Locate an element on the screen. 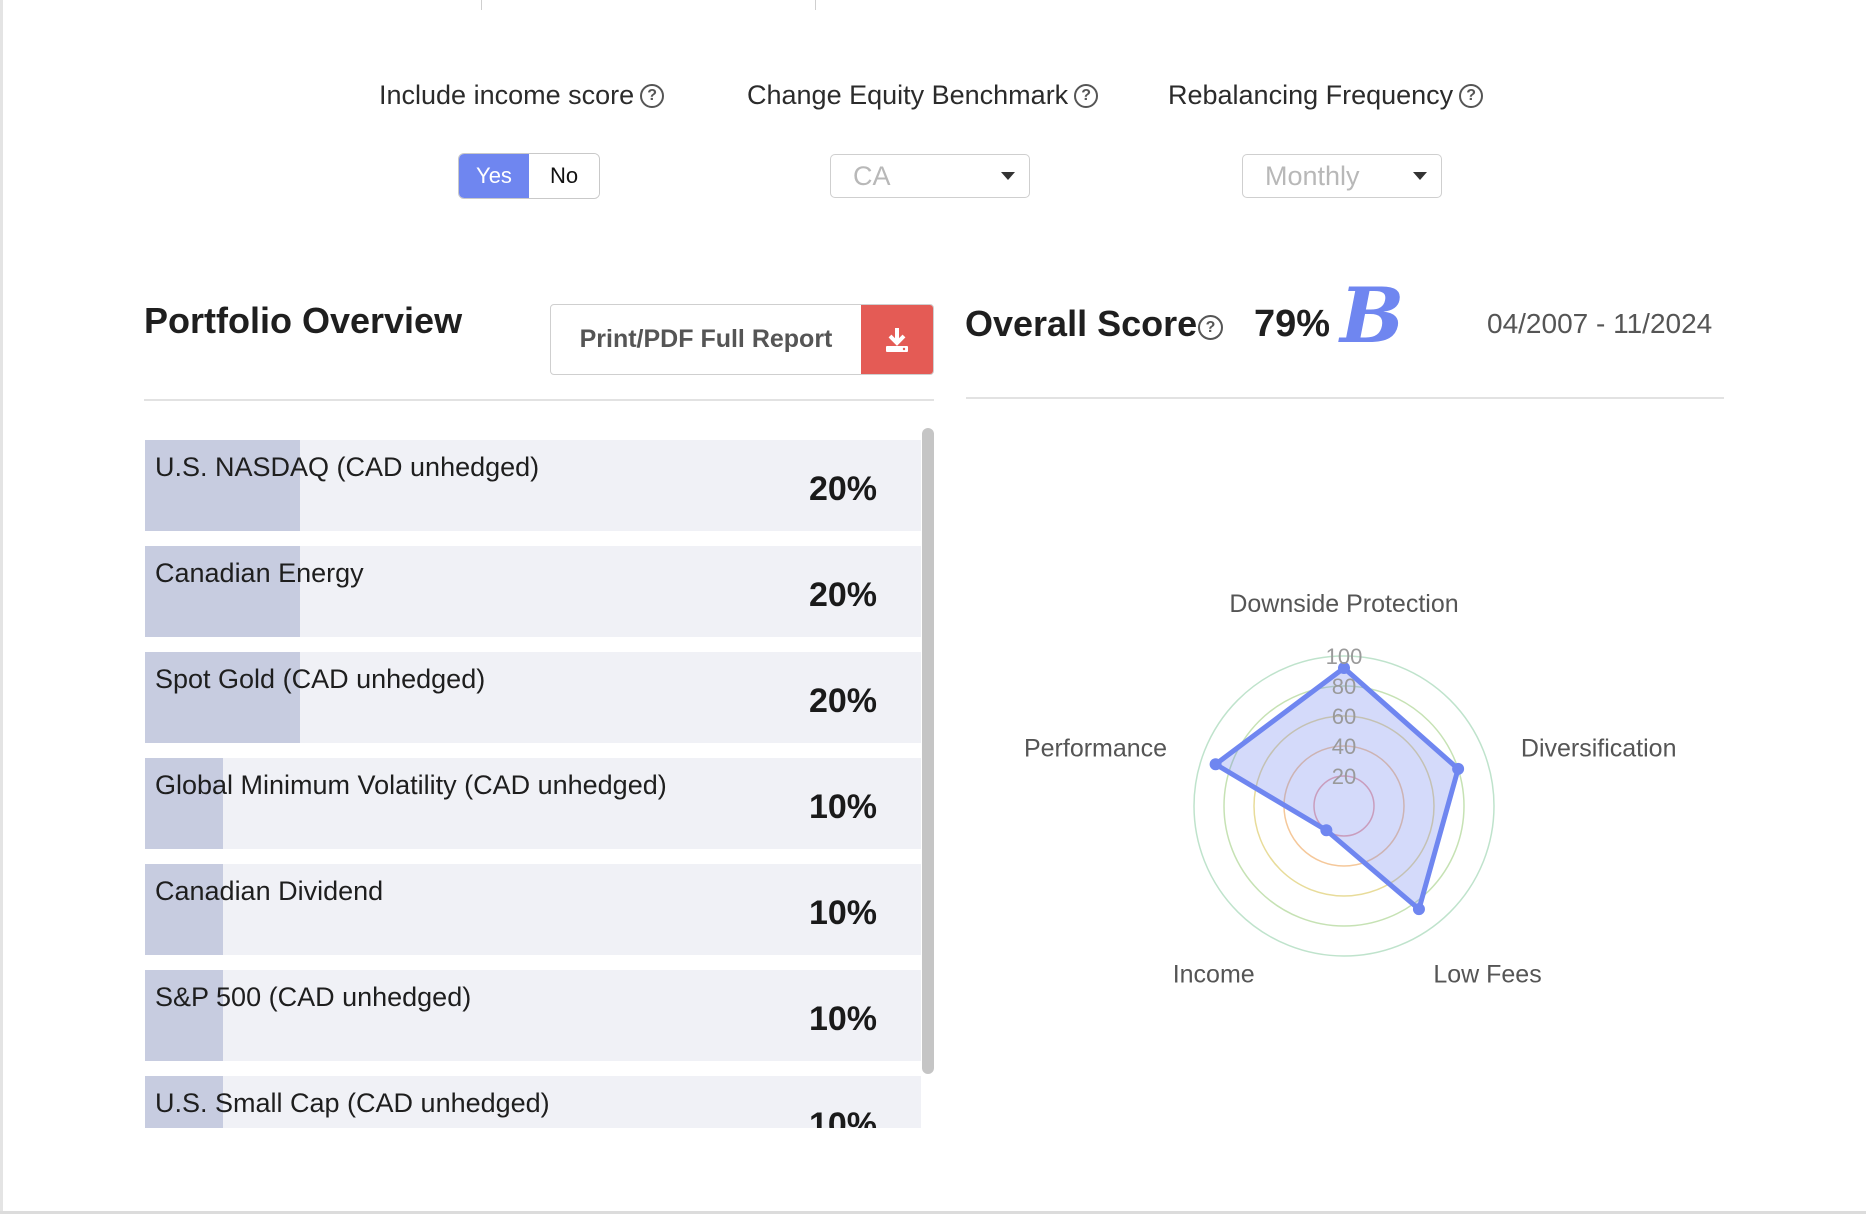 This screenshot has height=1214, width=1866. radar-tick-label: 100 is located at coordinates (1344, 656).